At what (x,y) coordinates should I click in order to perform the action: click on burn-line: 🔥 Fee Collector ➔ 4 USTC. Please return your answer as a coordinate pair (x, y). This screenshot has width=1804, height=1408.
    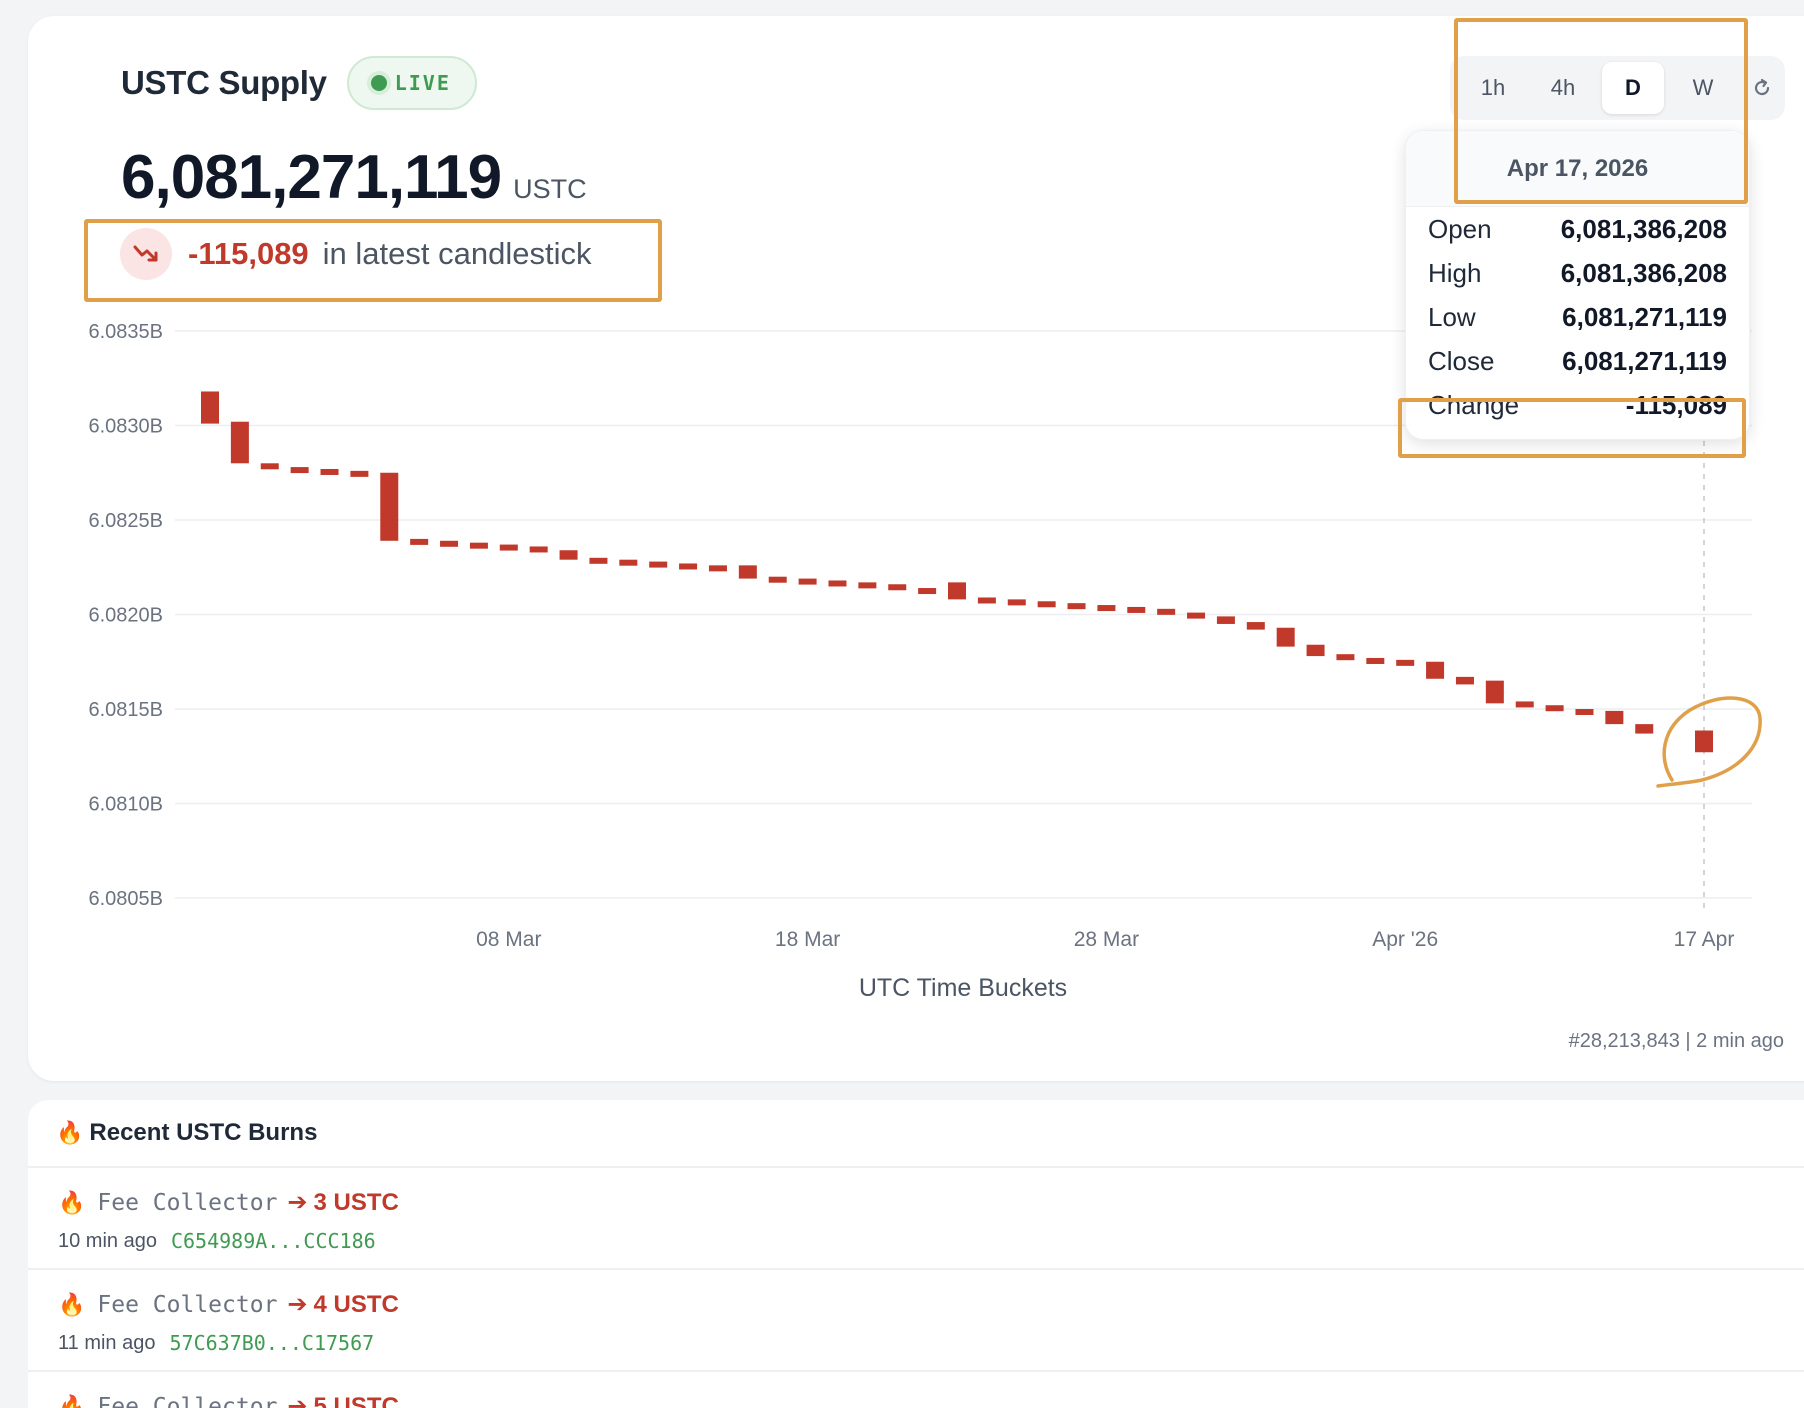
    Looking at the image, I should click on (931, 1304).